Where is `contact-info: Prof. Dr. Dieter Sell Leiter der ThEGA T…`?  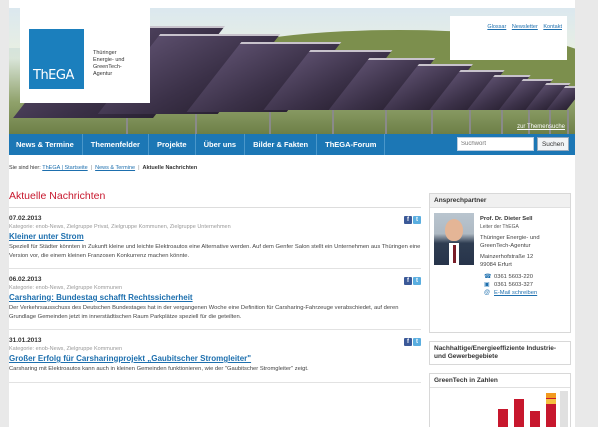
contact-info: Prof. Dr. Dieter Sell Leiter der ThEGA T… is located at coordinates (525, 256).